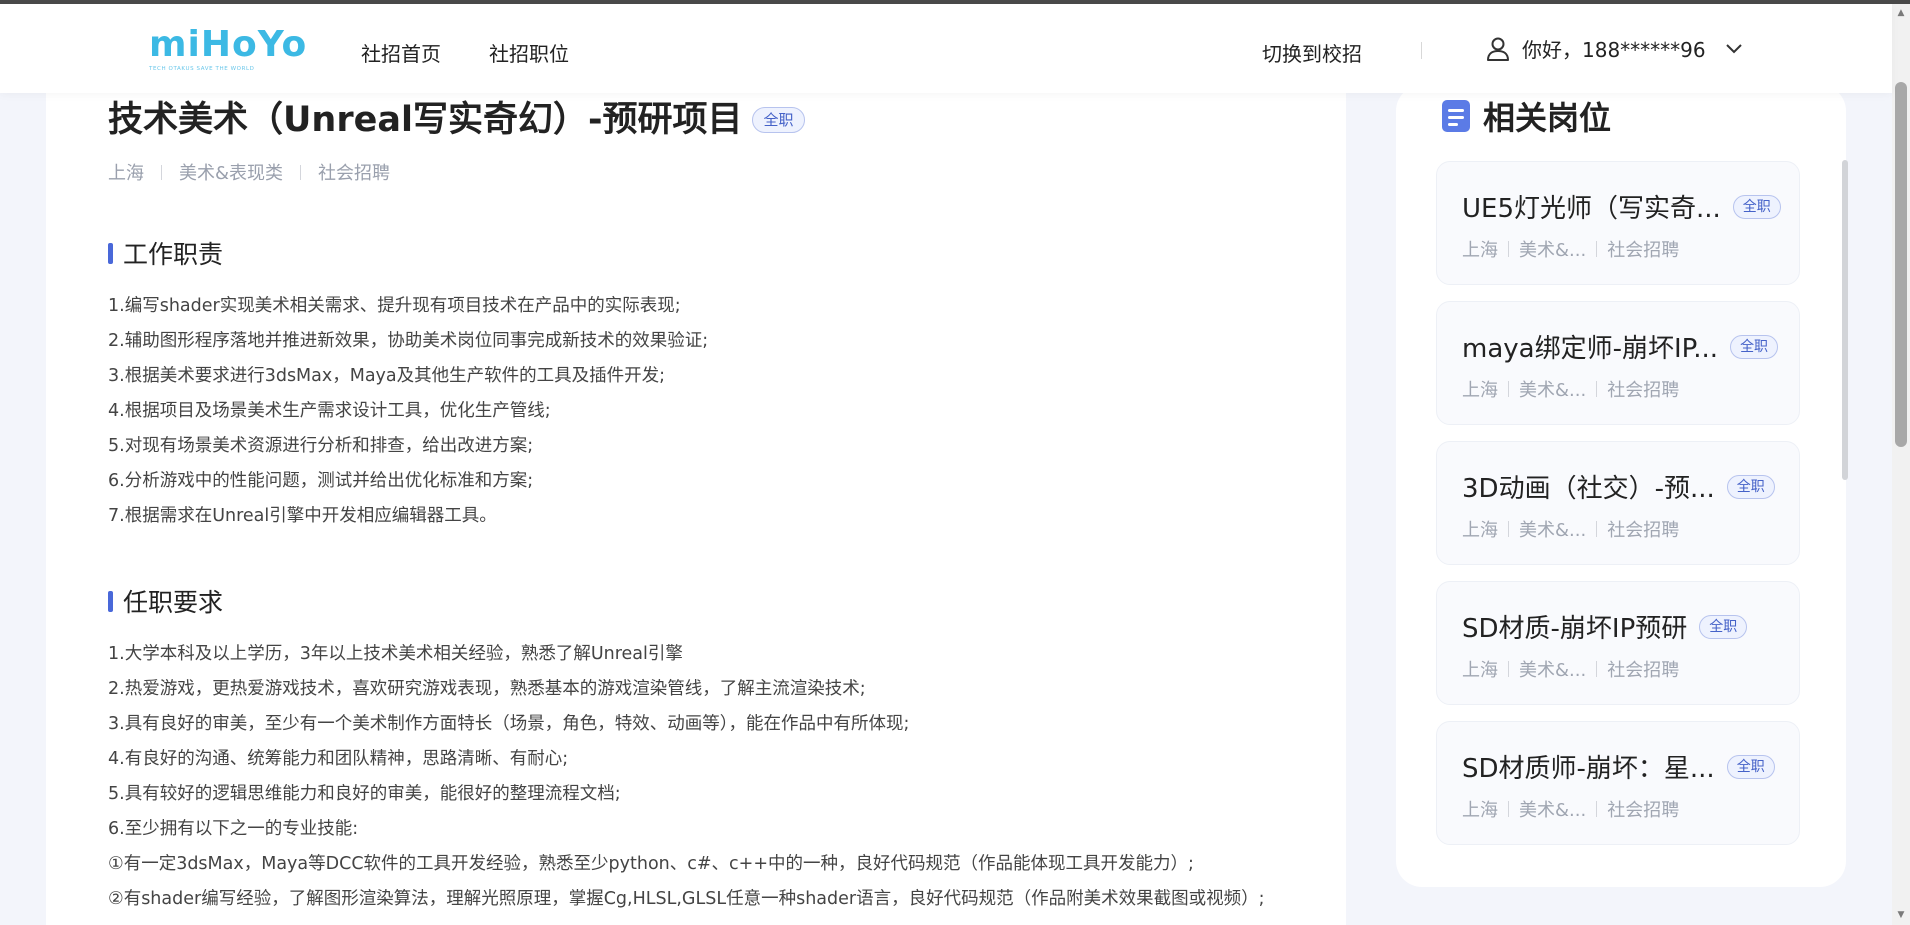  I want to click on job-title-row: 技术美术（Unreal写实奇幻）-预研项目 全职, so click(456, 120).